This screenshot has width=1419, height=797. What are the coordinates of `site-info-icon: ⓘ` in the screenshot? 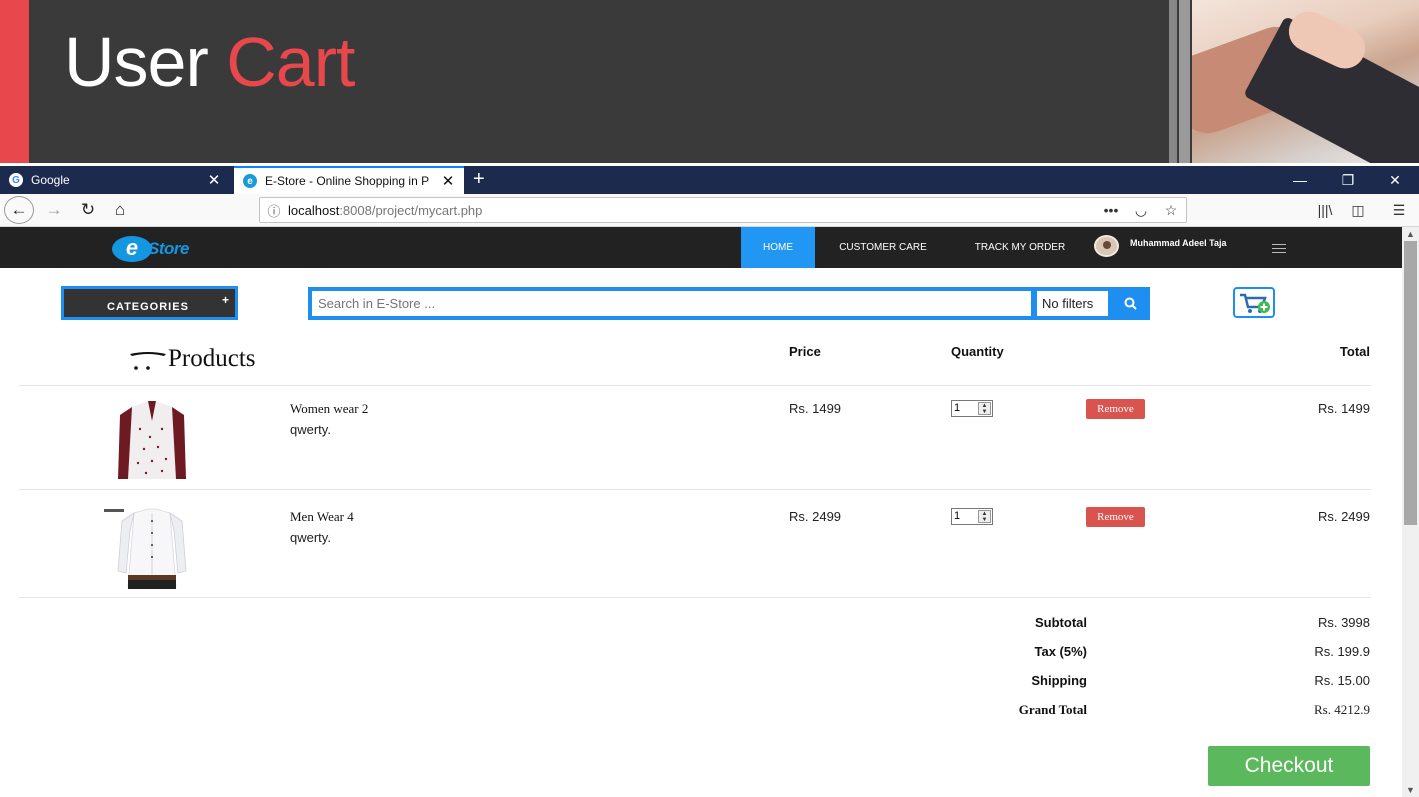 It's located at (274, 210).